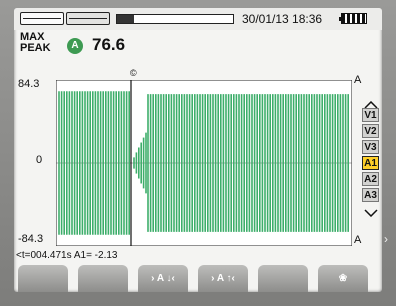  I want to click on config-button: ❀, so click(343, 278).